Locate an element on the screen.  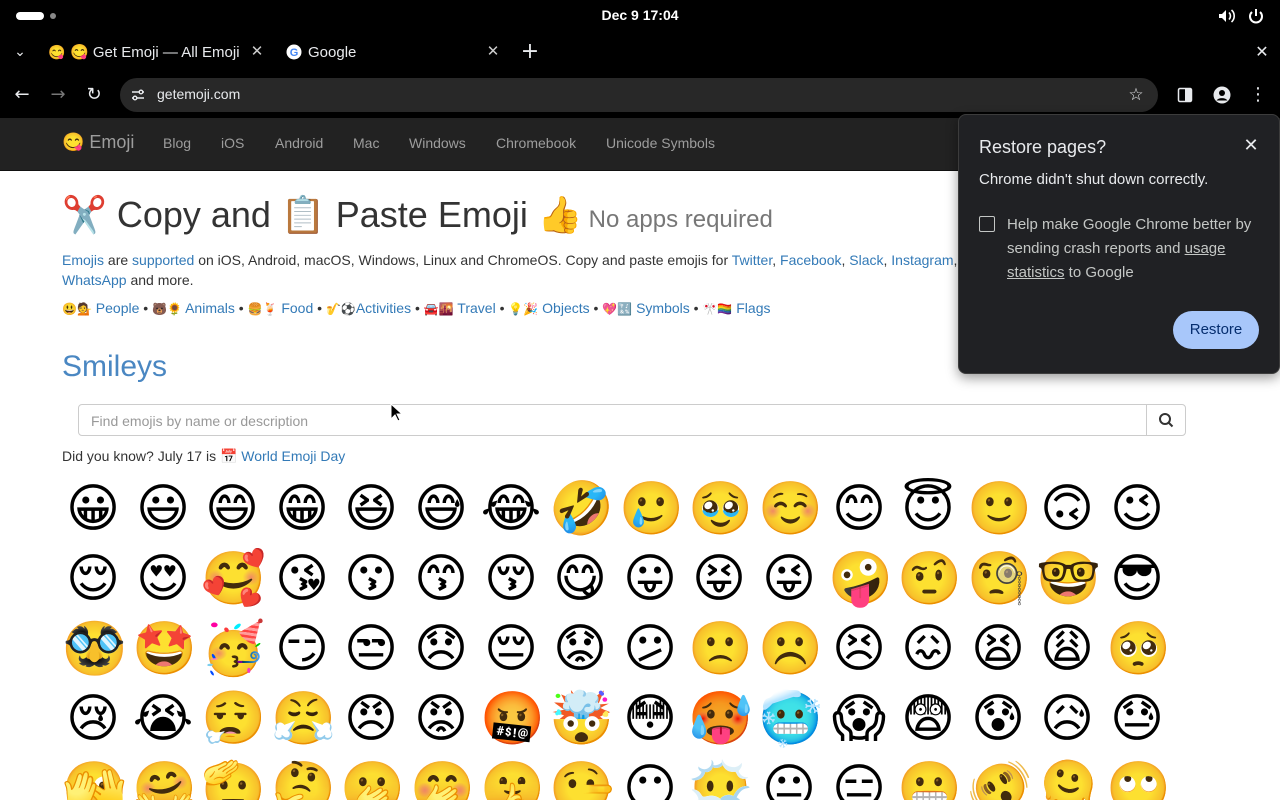
link-whatsapp: WhatsApp is located at coordinates (94, 280).